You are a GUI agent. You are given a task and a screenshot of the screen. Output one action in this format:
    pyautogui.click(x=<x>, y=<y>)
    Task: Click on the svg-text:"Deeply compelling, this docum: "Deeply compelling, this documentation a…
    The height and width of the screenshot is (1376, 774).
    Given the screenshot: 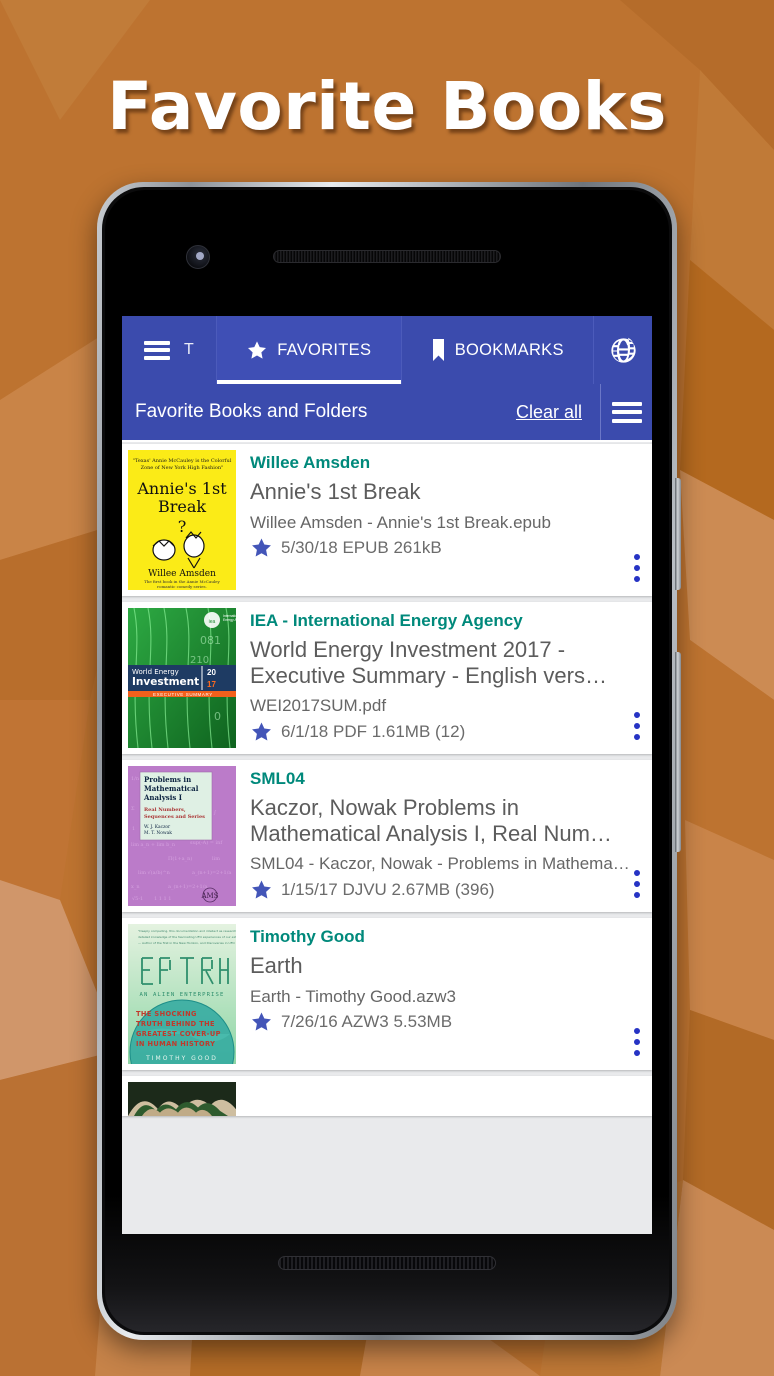 What is the action you would take?
    pyautogui.click(x=187, y=931)
    